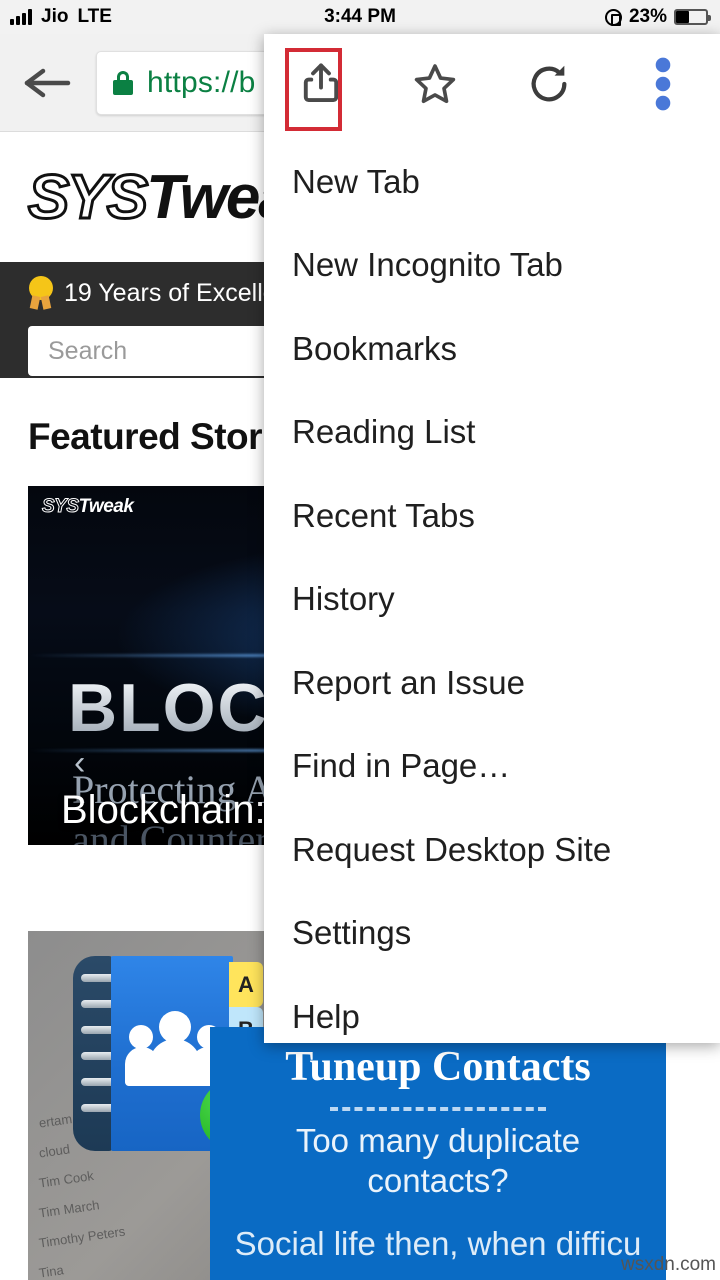  I want to click on menu-item-report-an-issue: Report an Issue, so click(492, 683).